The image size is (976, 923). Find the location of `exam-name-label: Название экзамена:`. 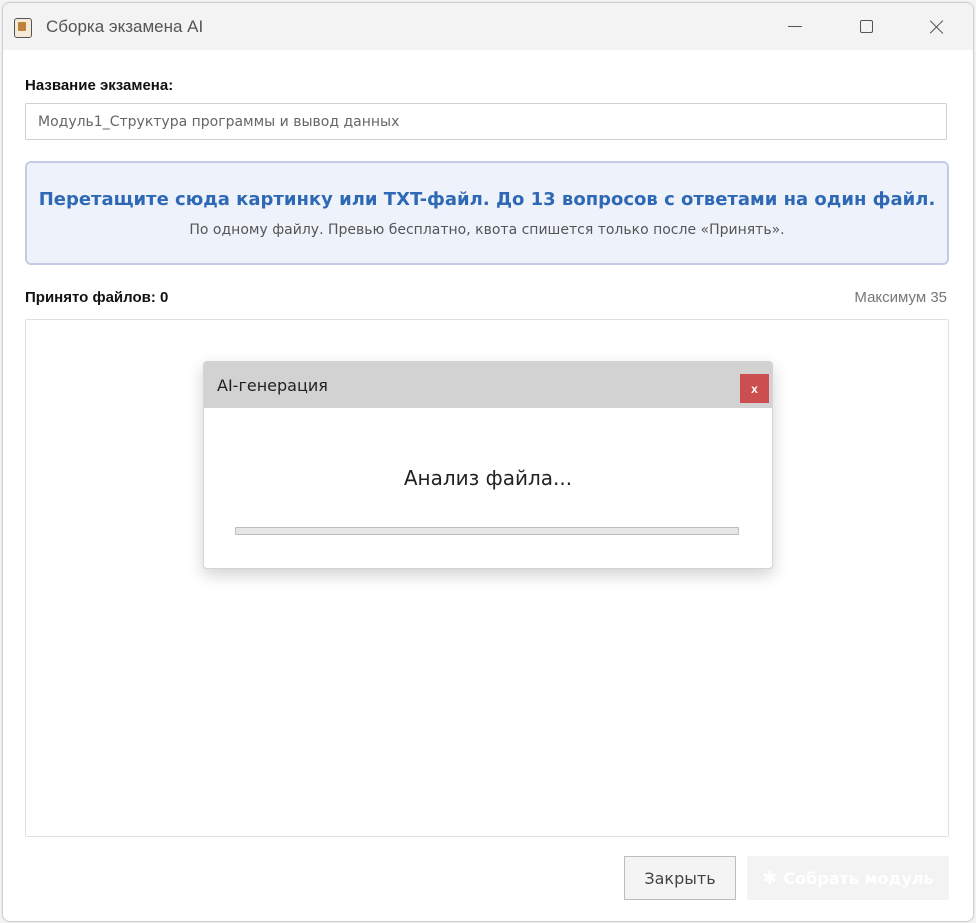

exam-name-label: Название экзамена: is located at coordinates (99, 85).